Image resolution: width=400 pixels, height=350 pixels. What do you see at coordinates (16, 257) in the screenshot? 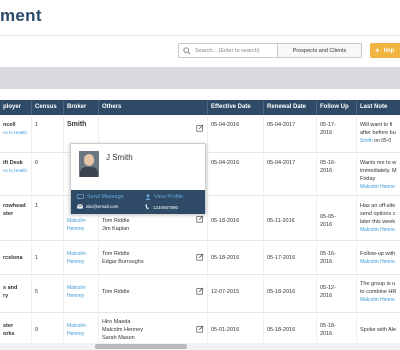
I see `employer-name: rcelona` at bounding box center [16, 257].